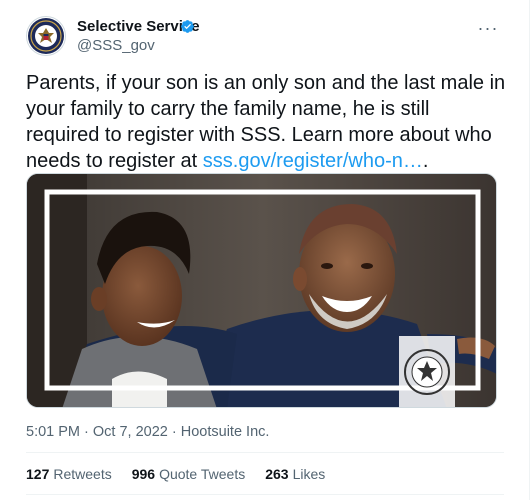  Describe the element at coordinates (38, 474) in the screenshot. I see `retweets-count: 127` at that location.